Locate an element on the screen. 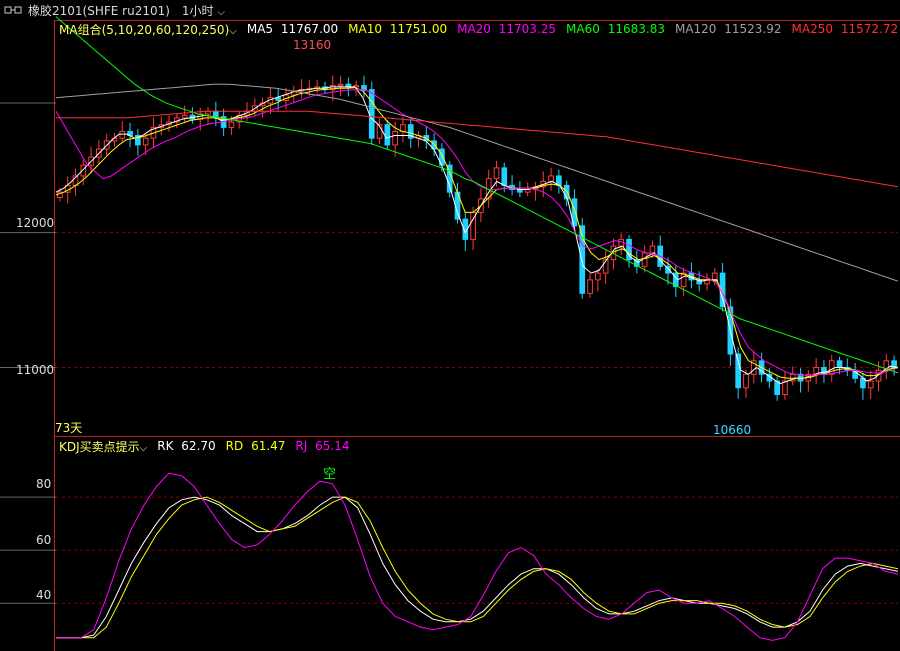 This screenshot has width=900, height=651. rk-legend: RK 62.70 is located at coordinates (186, 446).